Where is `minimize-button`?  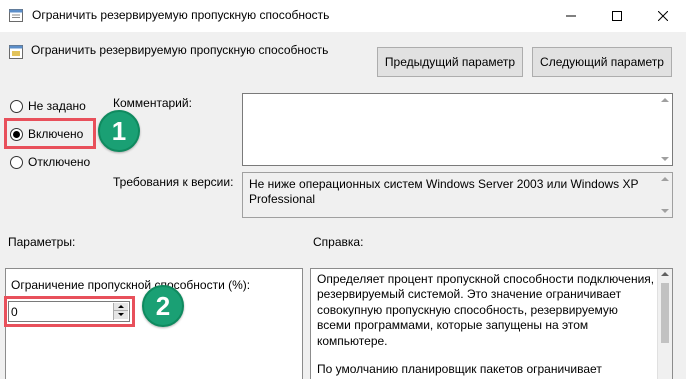
minimize-button is located at coordinates (571, 16).